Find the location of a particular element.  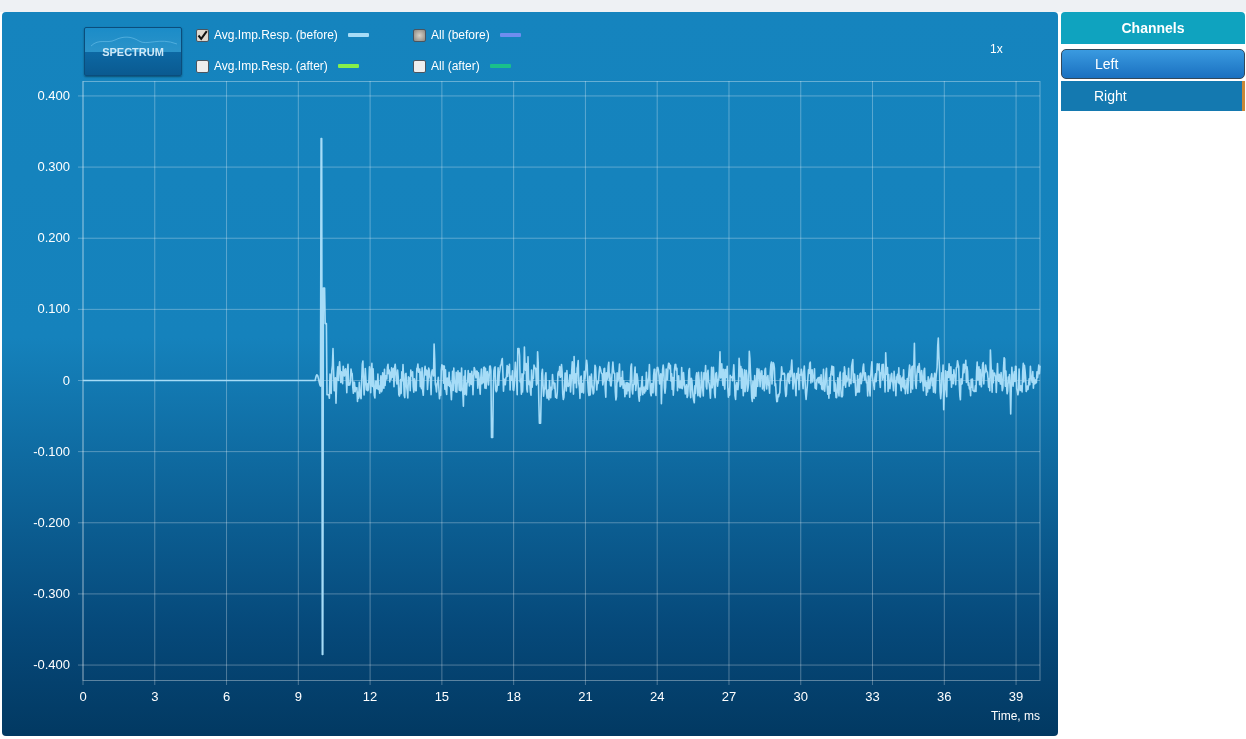

x-axis-title: Time, ms is located at coordinates (1015, 716).